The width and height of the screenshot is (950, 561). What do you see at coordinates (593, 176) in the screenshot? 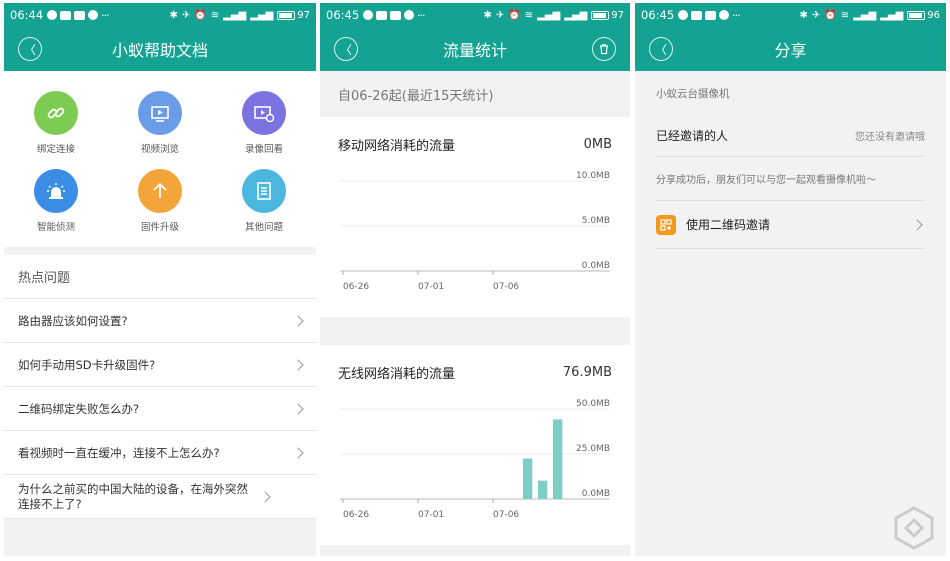
I see `y-tick-label: 10.0MB` at bounding box center [593, 176].